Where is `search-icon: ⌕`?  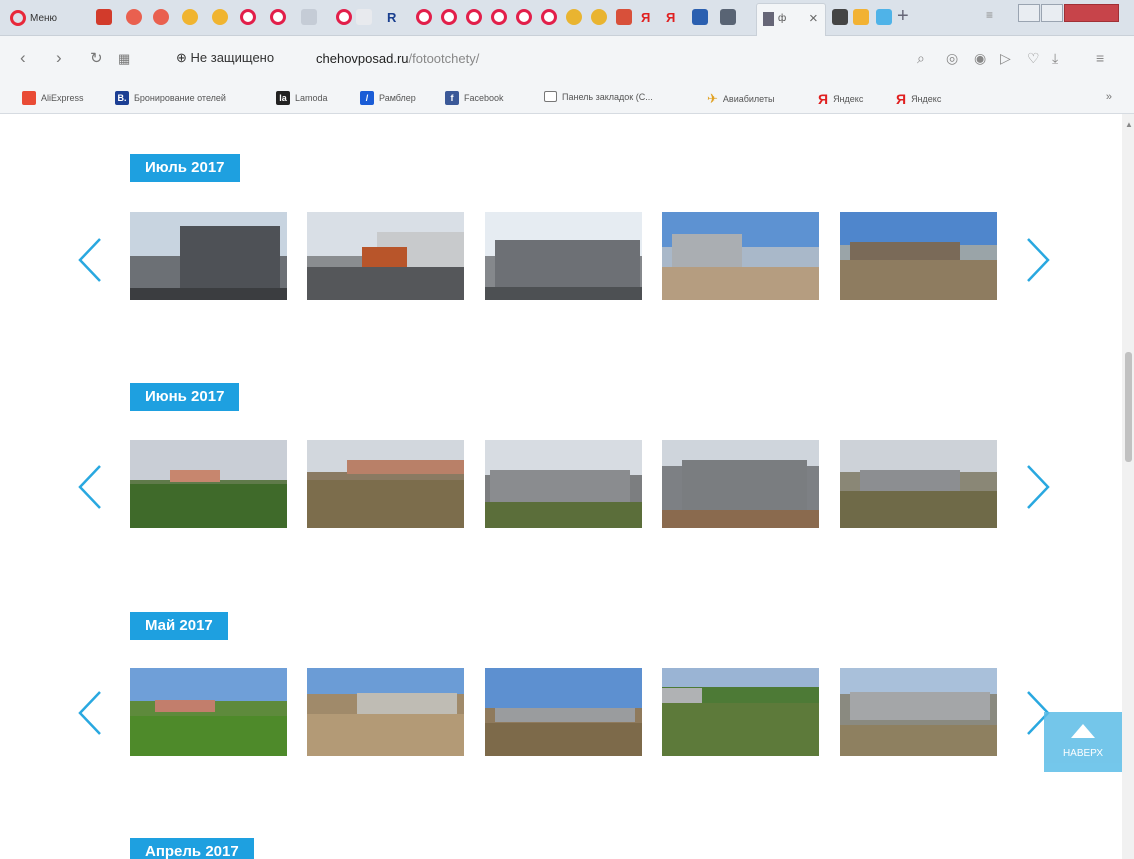 search-icon: ⌕ is located at coordinates (921, 58).